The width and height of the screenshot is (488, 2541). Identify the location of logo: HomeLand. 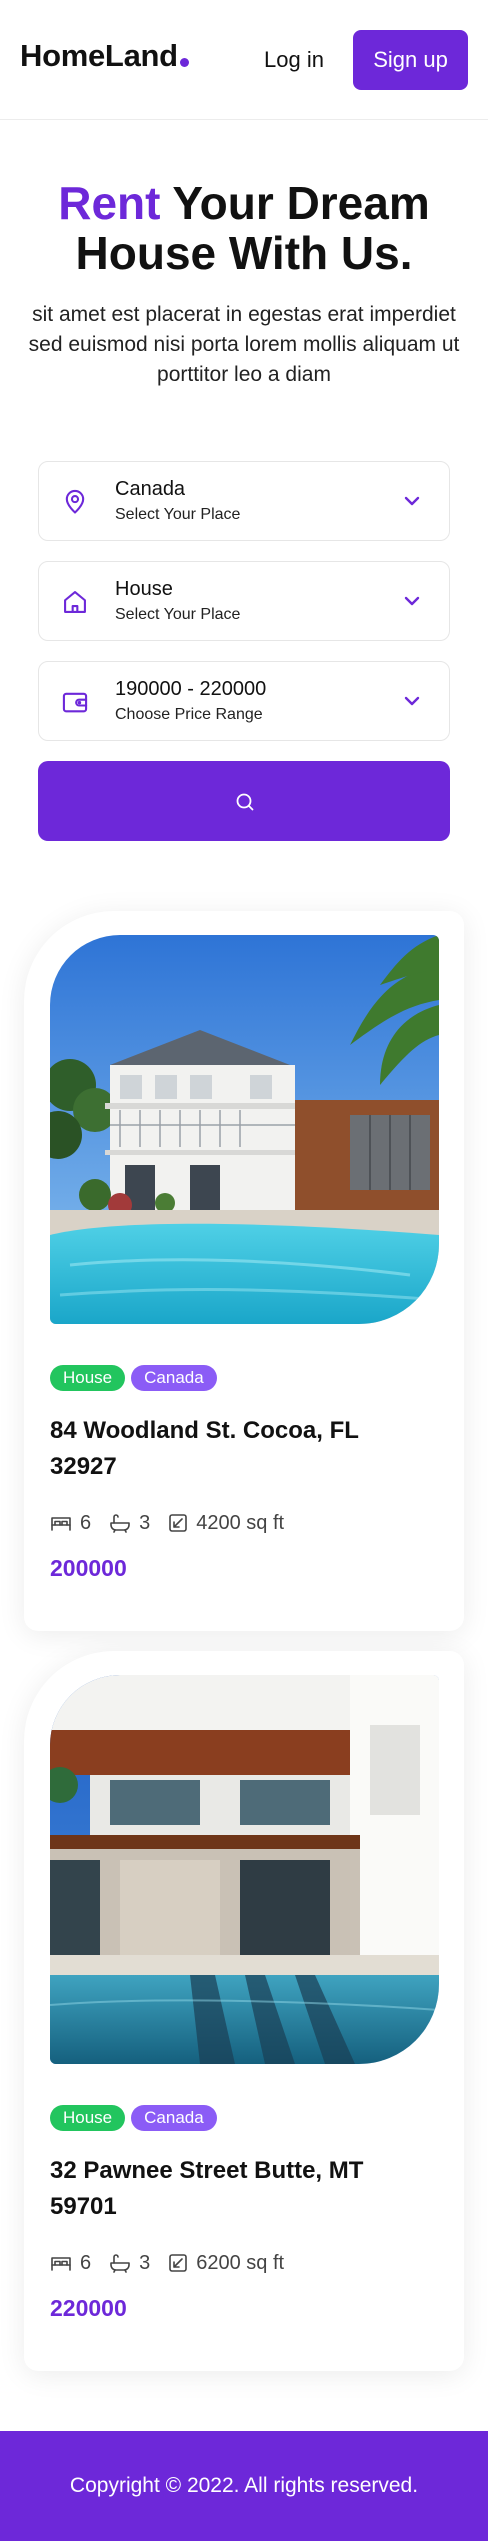
(104, 56).